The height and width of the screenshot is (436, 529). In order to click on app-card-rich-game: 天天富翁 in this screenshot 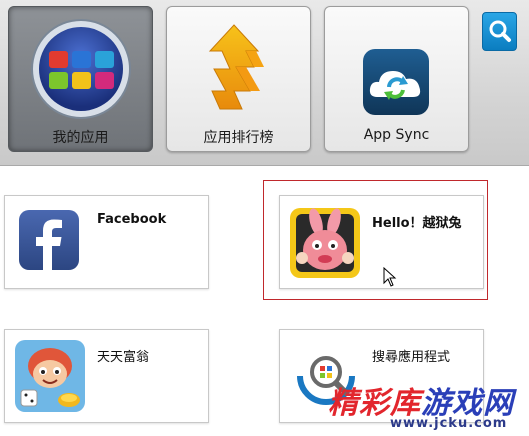, I will do `click(106, 376)`.